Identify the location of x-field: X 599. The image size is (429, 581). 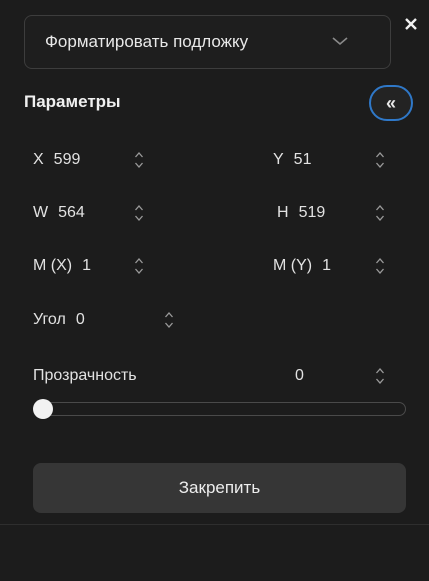
(56, 160).